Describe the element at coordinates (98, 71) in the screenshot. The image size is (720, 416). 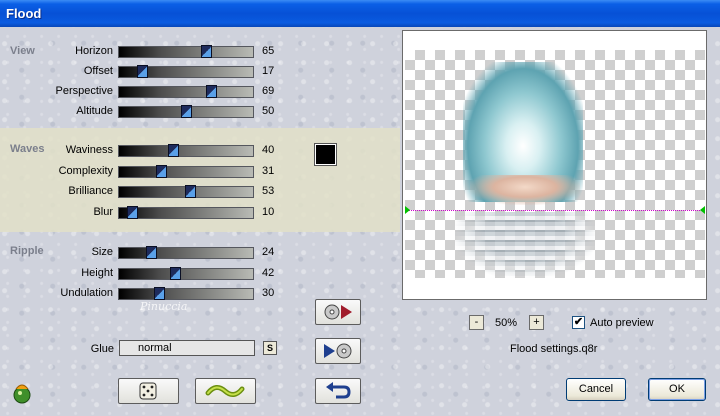
I see `param-label: Offset` at that location.